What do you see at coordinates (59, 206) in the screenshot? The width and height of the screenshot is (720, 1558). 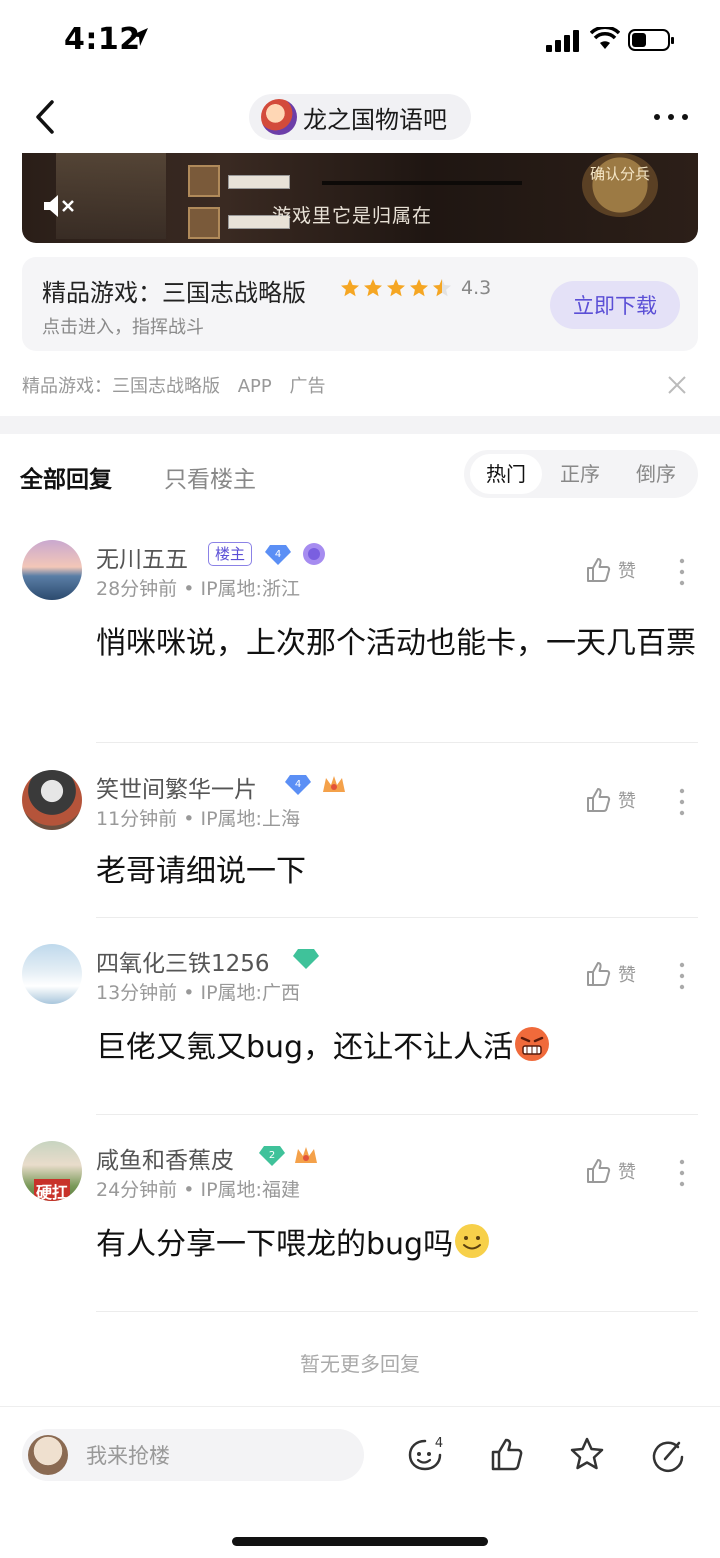 I see `mute-icon` at bounding box center [59, 206].